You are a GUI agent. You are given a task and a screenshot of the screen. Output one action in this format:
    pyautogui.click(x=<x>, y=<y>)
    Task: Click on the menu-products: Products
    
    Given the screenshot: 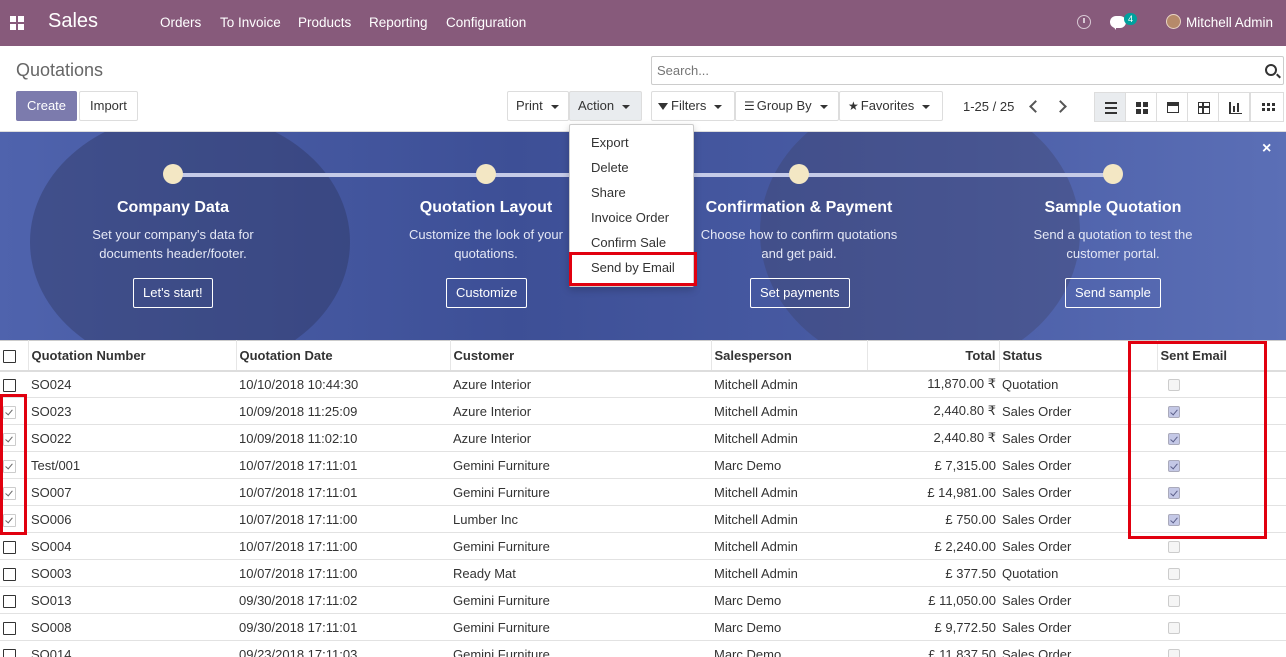 What is the action you would take?
    pyautogui.click(x=324, y=22)
    